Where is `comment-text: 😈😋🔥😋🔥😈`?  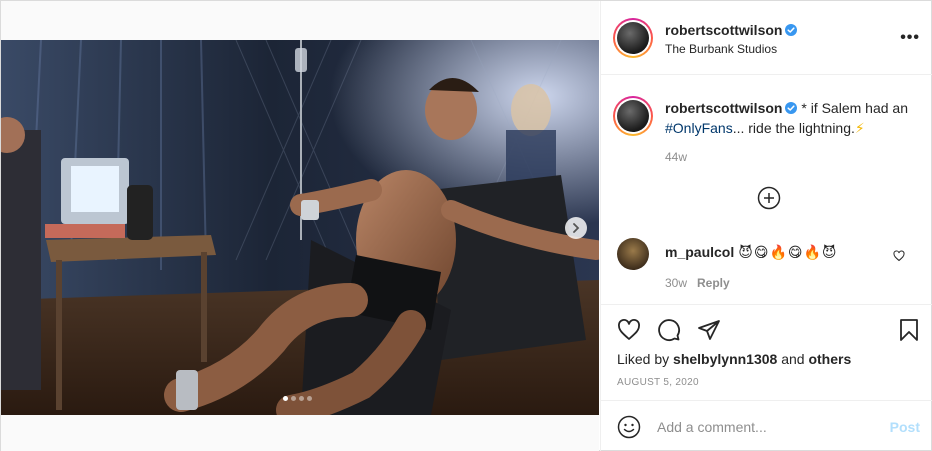 comment-text: 😈😋🔥😋🔥😈 is located at coordinates (788, 252).